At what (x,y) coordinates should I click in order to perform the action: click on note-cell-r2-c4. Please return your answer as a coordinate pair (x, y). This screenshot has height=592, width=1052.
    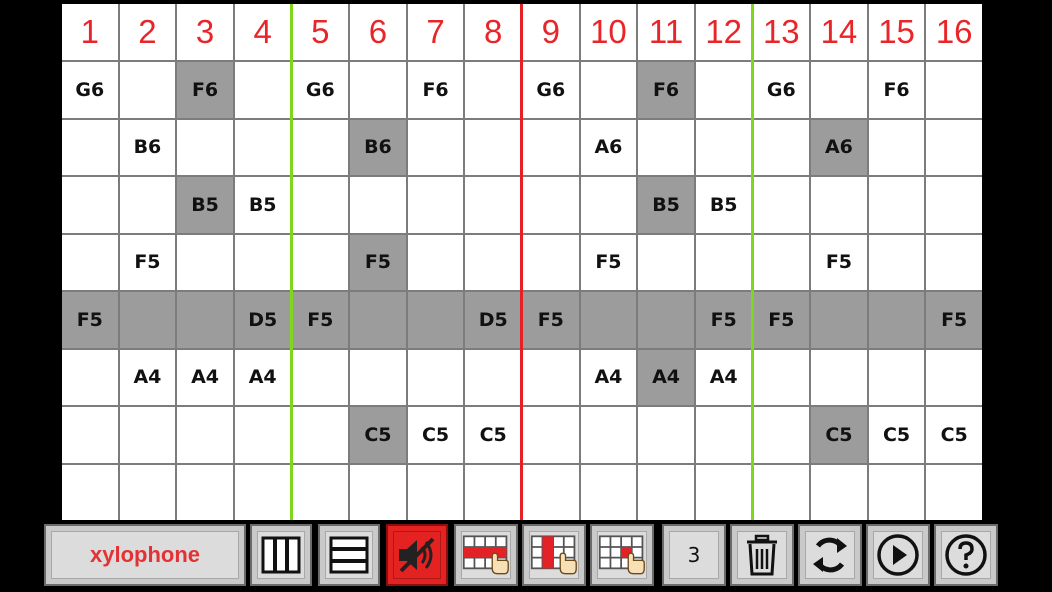
    Looking at the image, I should click on (262, 147).